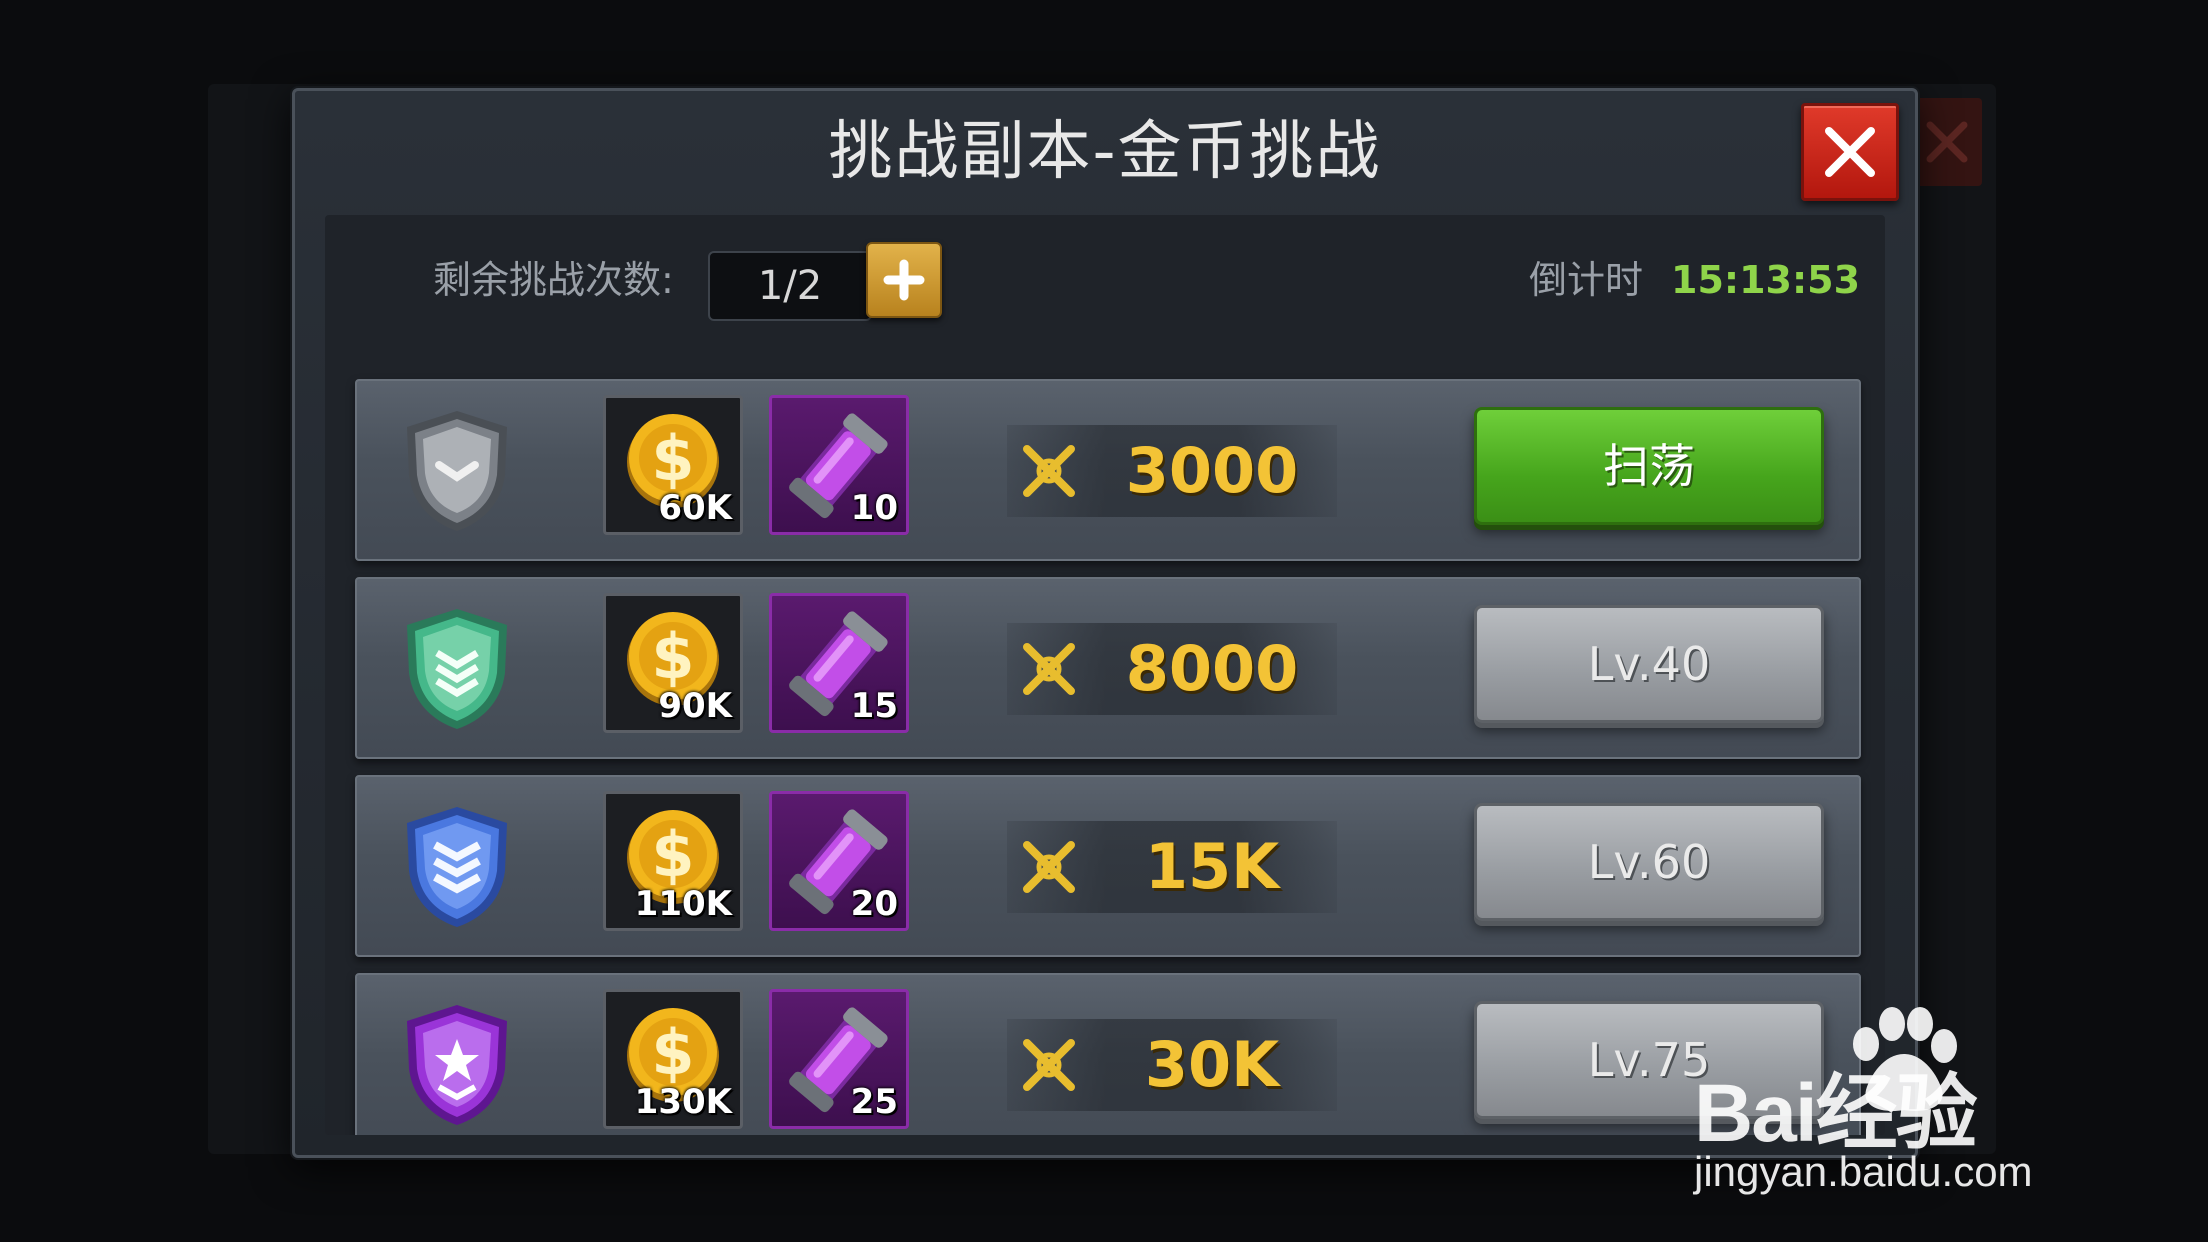  Describe the element at coordinates (1649, 664) in the screenshot. I see `level-locked-button: Lv.40` at that location.